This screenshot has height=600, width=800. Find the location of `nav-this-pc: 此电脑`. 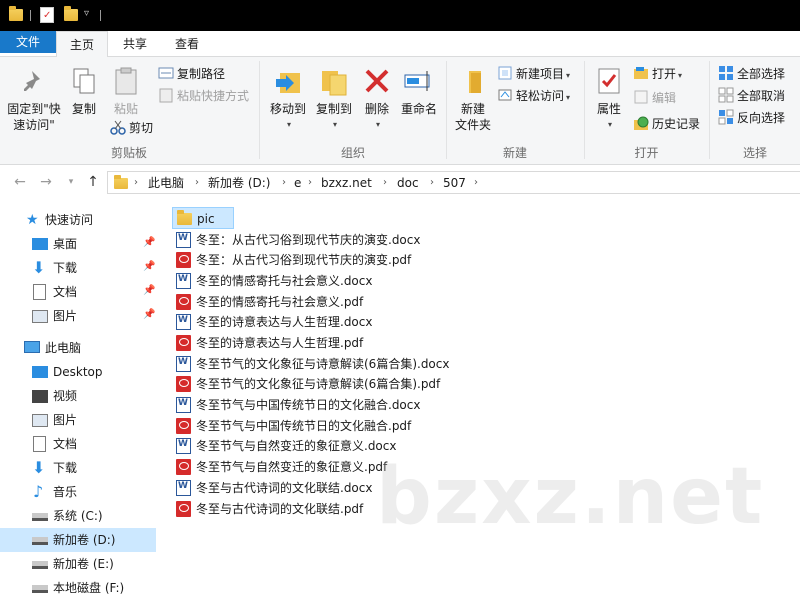

nav-this-pc: 此电脑 is located at coordinates (78, 348).